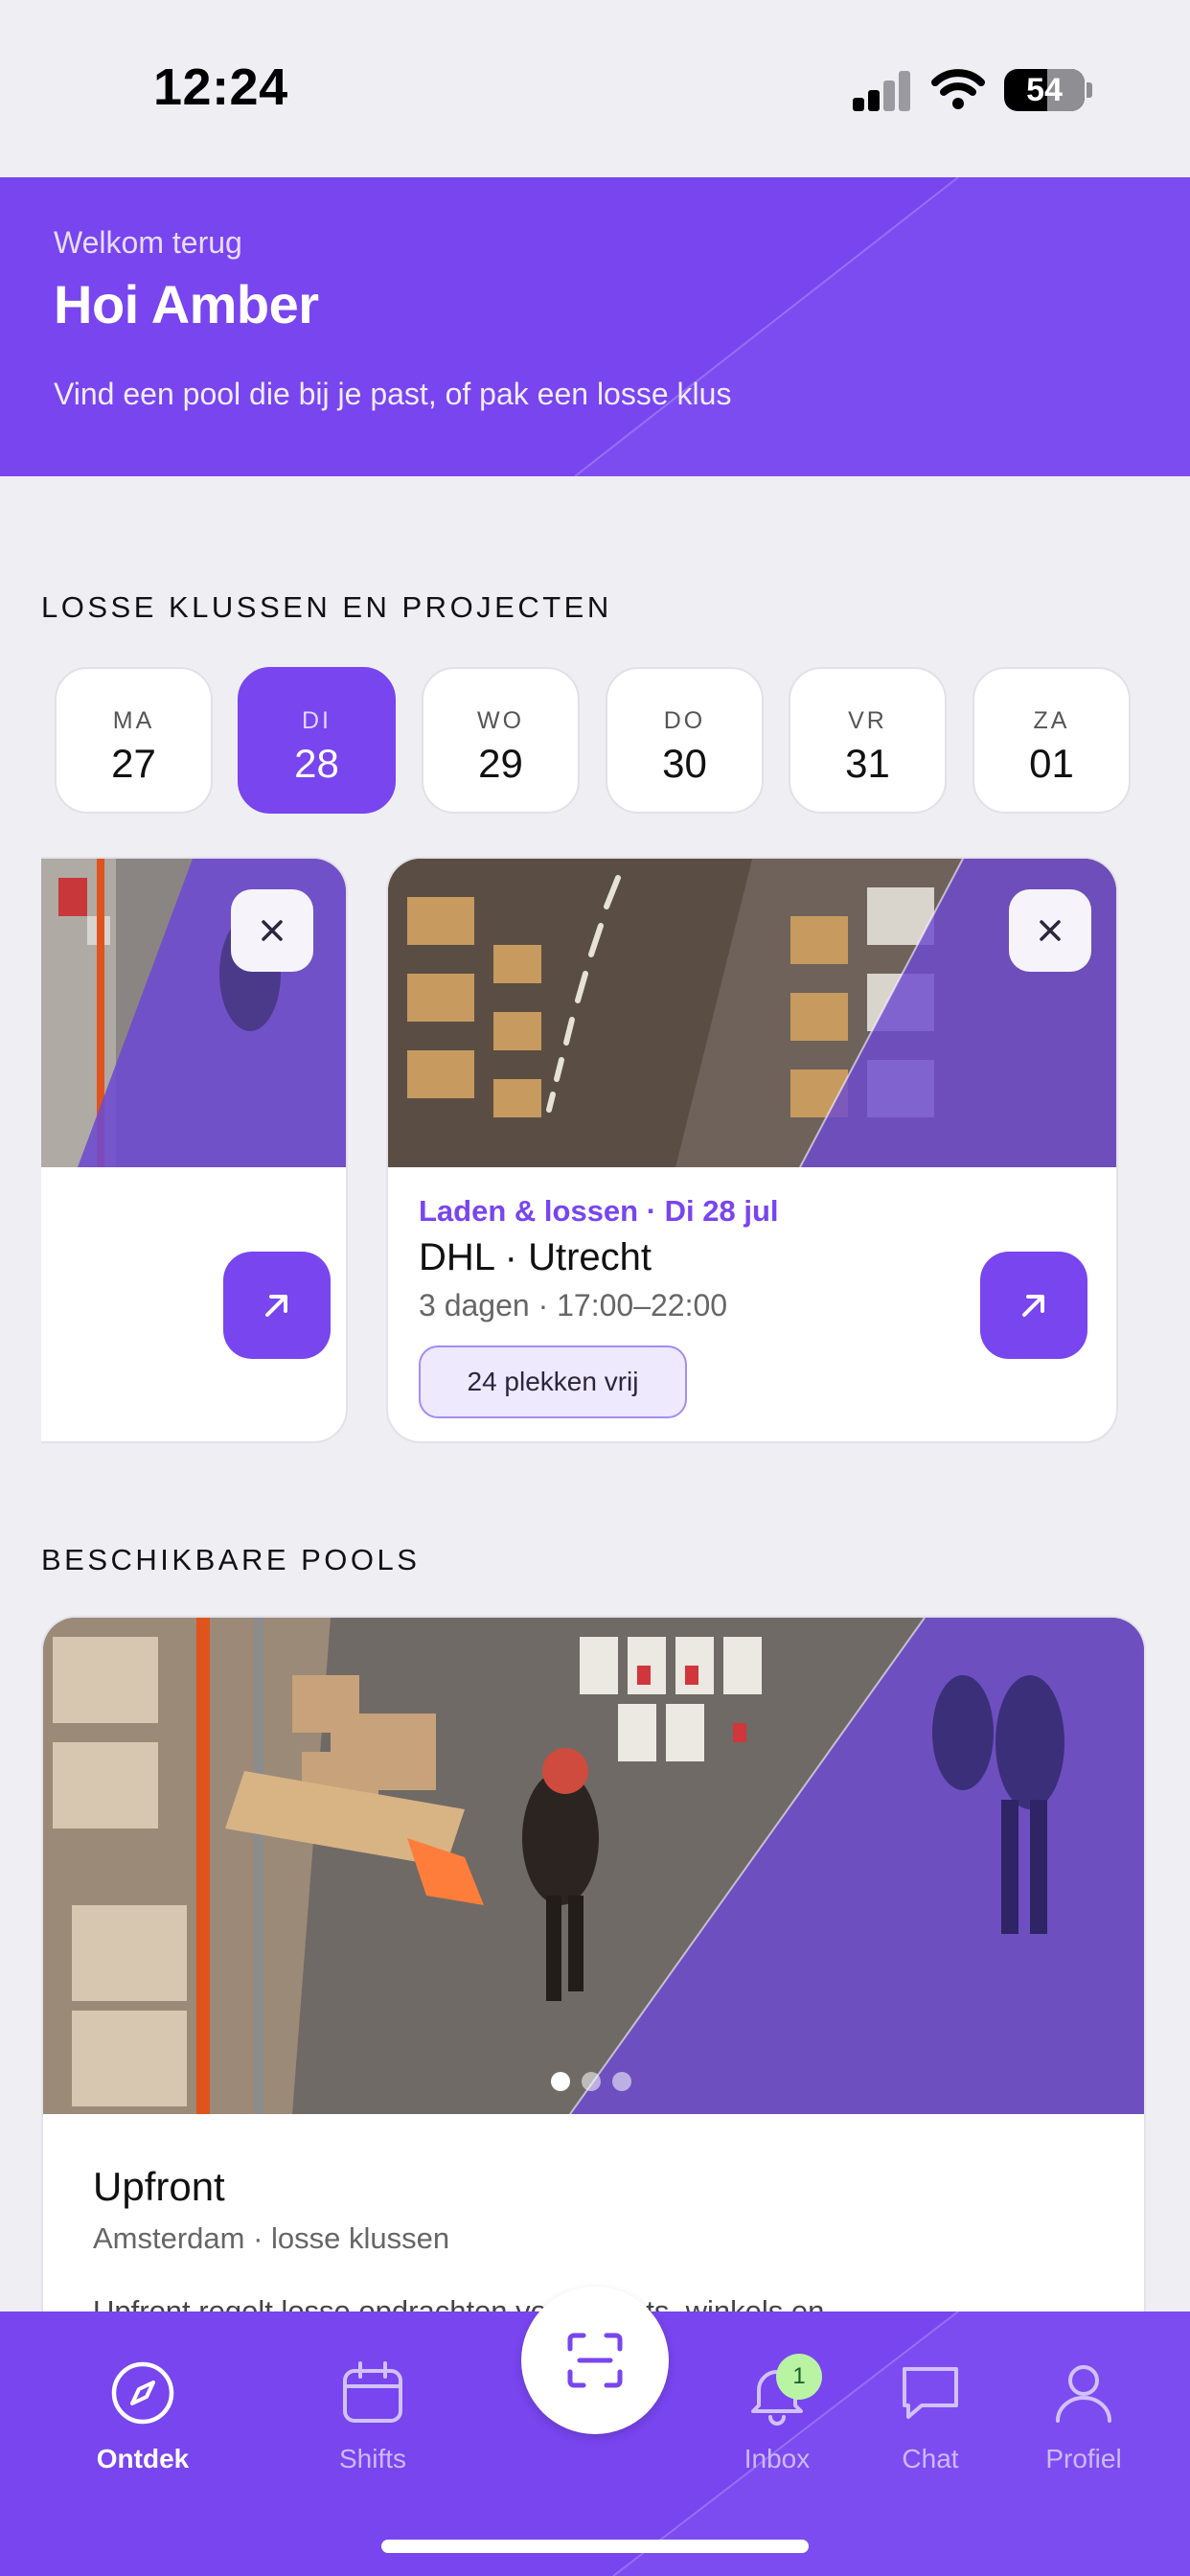 Image resolution: width=1190 pixels, height=2576 pixels. I want to click on inbox-unread-badge: 1, so click(799, 2377).